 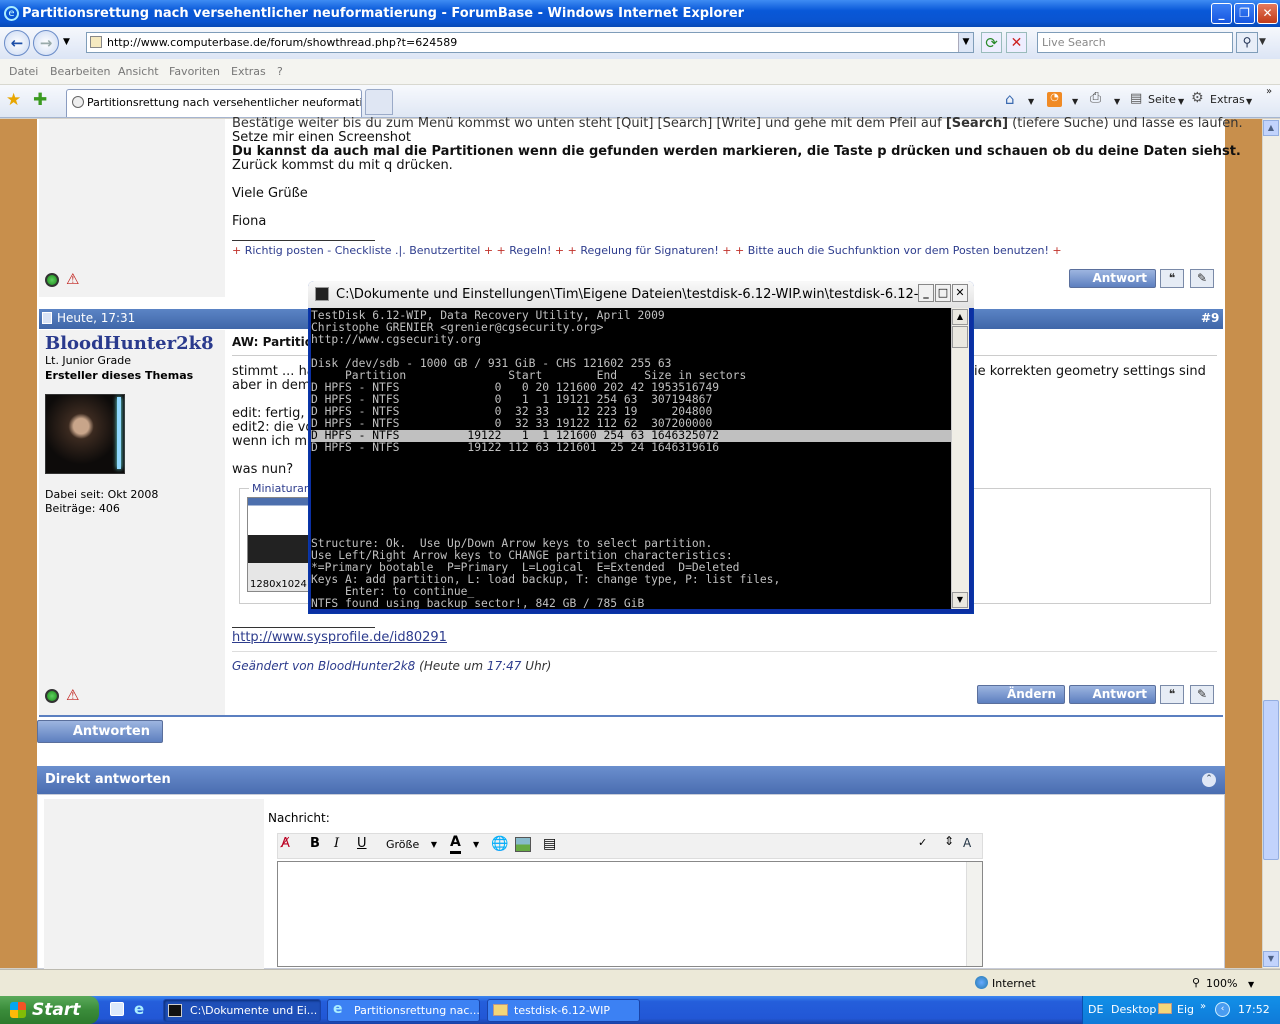 What do you see at coordinates (949, 841) in the screenshot?
I see `resize-icon: ⇕` at bounding box center [949, 841].